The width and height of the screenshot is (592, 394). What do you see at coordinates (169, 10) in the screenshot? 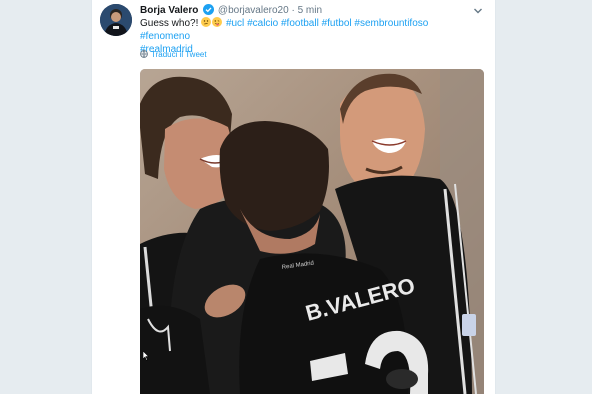
I see `author-name: Borja Valero` at bounding box center [169, 10].